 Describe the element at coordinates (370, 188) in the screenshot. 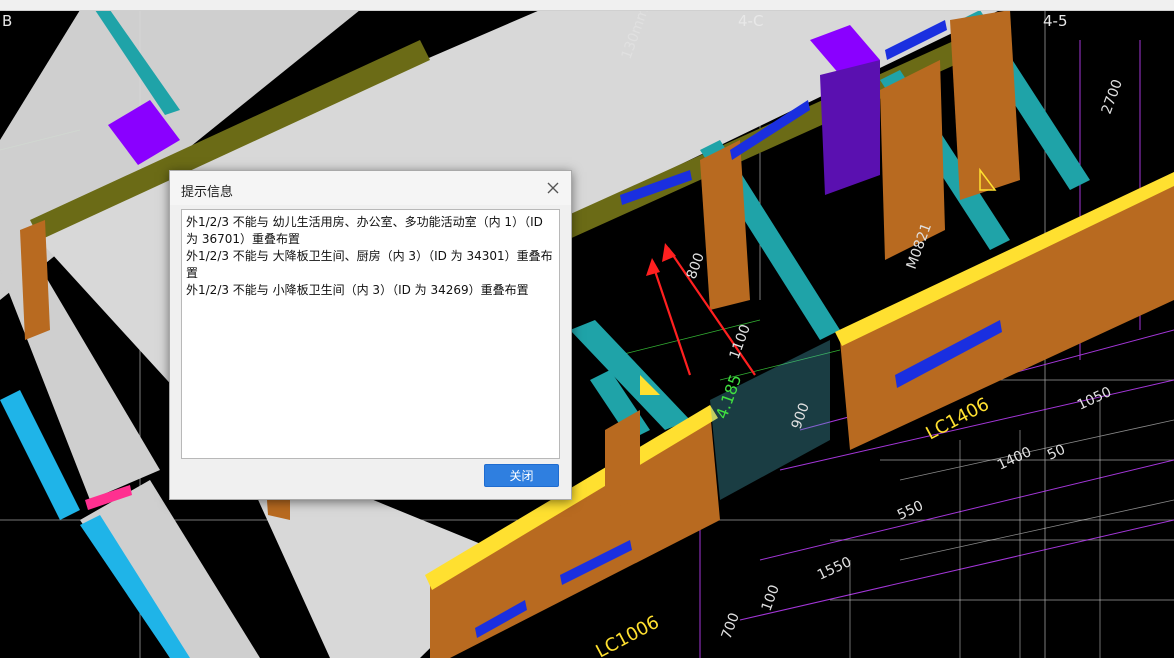

I see `dialog-titlebar: 提示信息` at that location.